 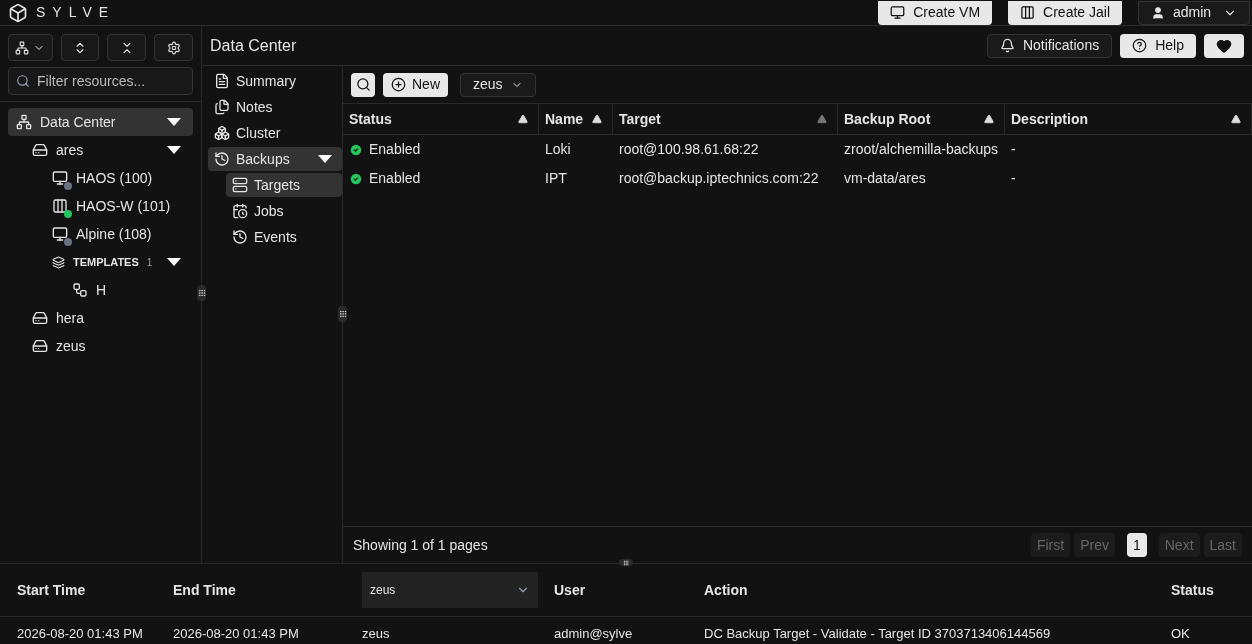 What do you see at coordinates (719, 178) in the screenshot?
I see `table-cell-text: root@backup.iptechnics.com:22` at bounding box center [719, 178].